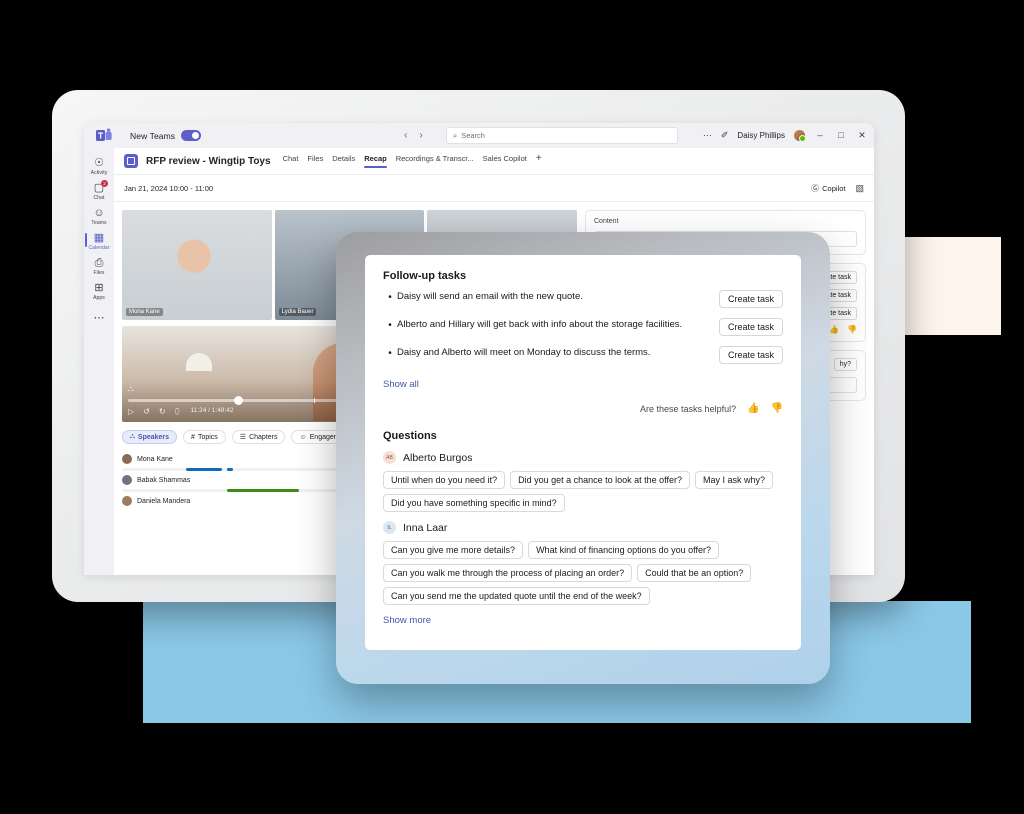  Describe the element at coordinates (177, 411) in the screenshot. I see `volume-icon: ⬯` at that location.